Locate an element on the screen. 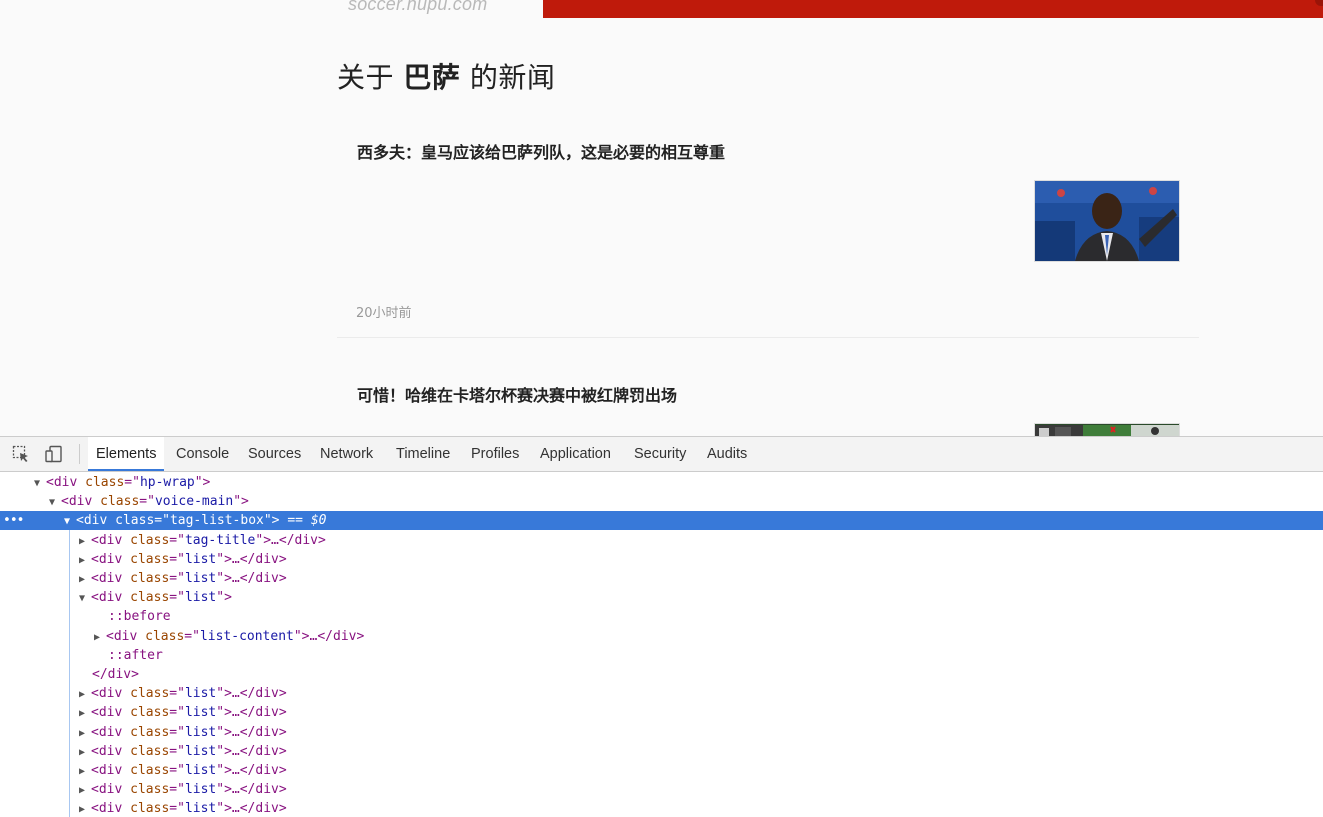 This screenshot has height=817, width=1323. dom-node: ::before is located at coordinates (661, 616).